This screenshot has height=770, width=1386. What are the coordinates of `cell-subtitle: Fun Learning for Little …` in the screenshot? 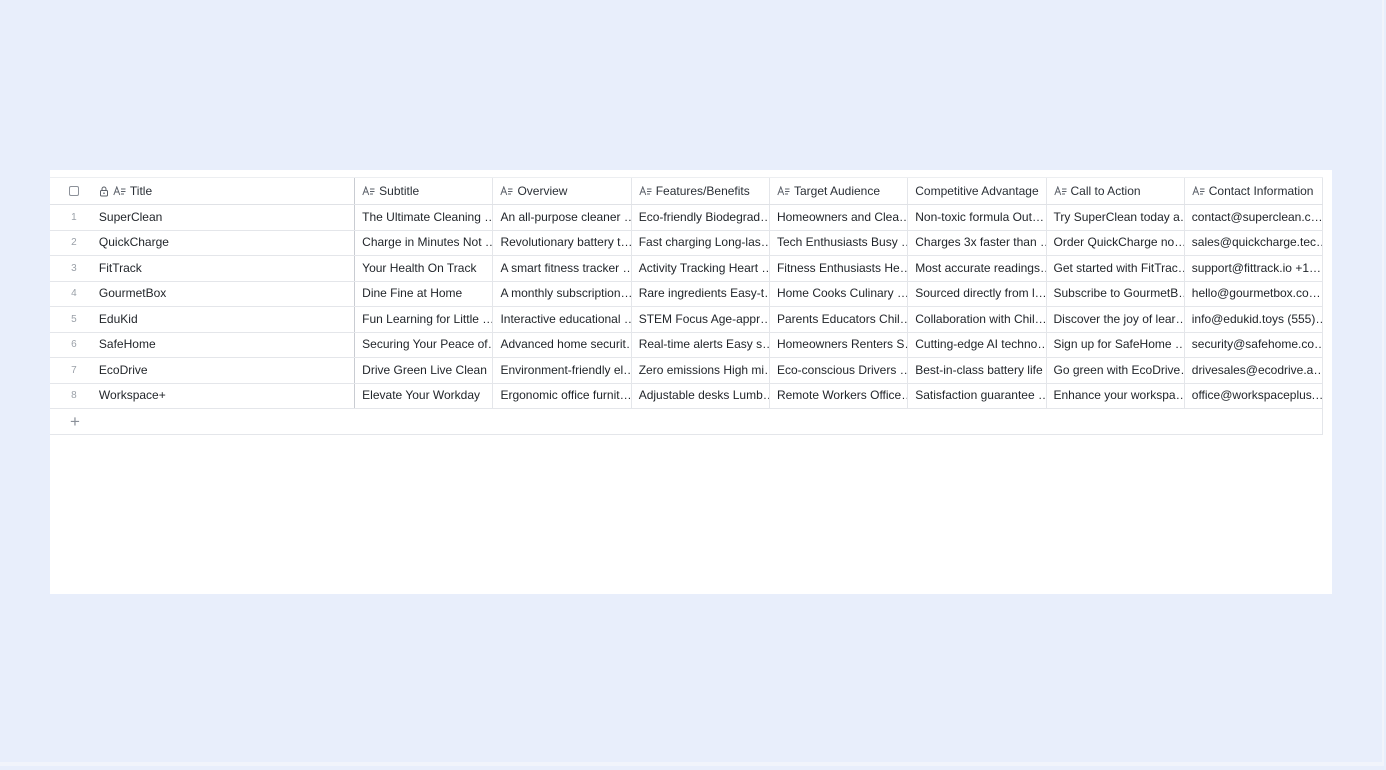 It's located at (424, 319).